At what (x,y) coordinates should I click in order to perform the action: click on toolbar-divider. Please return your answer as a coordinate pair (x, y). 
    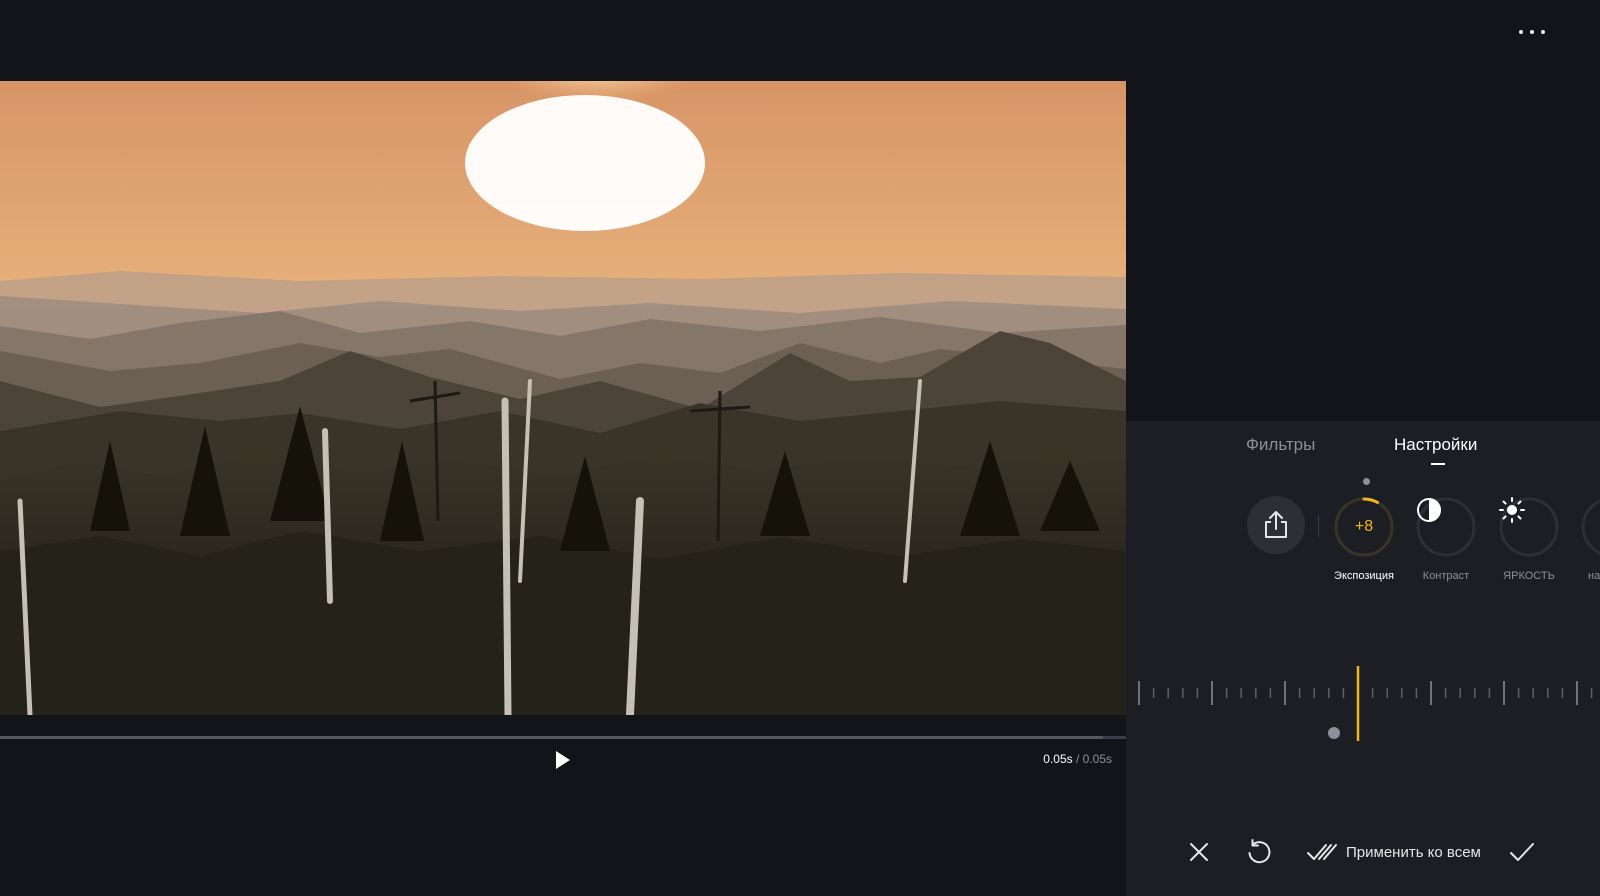
    Looking at the image, I should click on (1318, 526).